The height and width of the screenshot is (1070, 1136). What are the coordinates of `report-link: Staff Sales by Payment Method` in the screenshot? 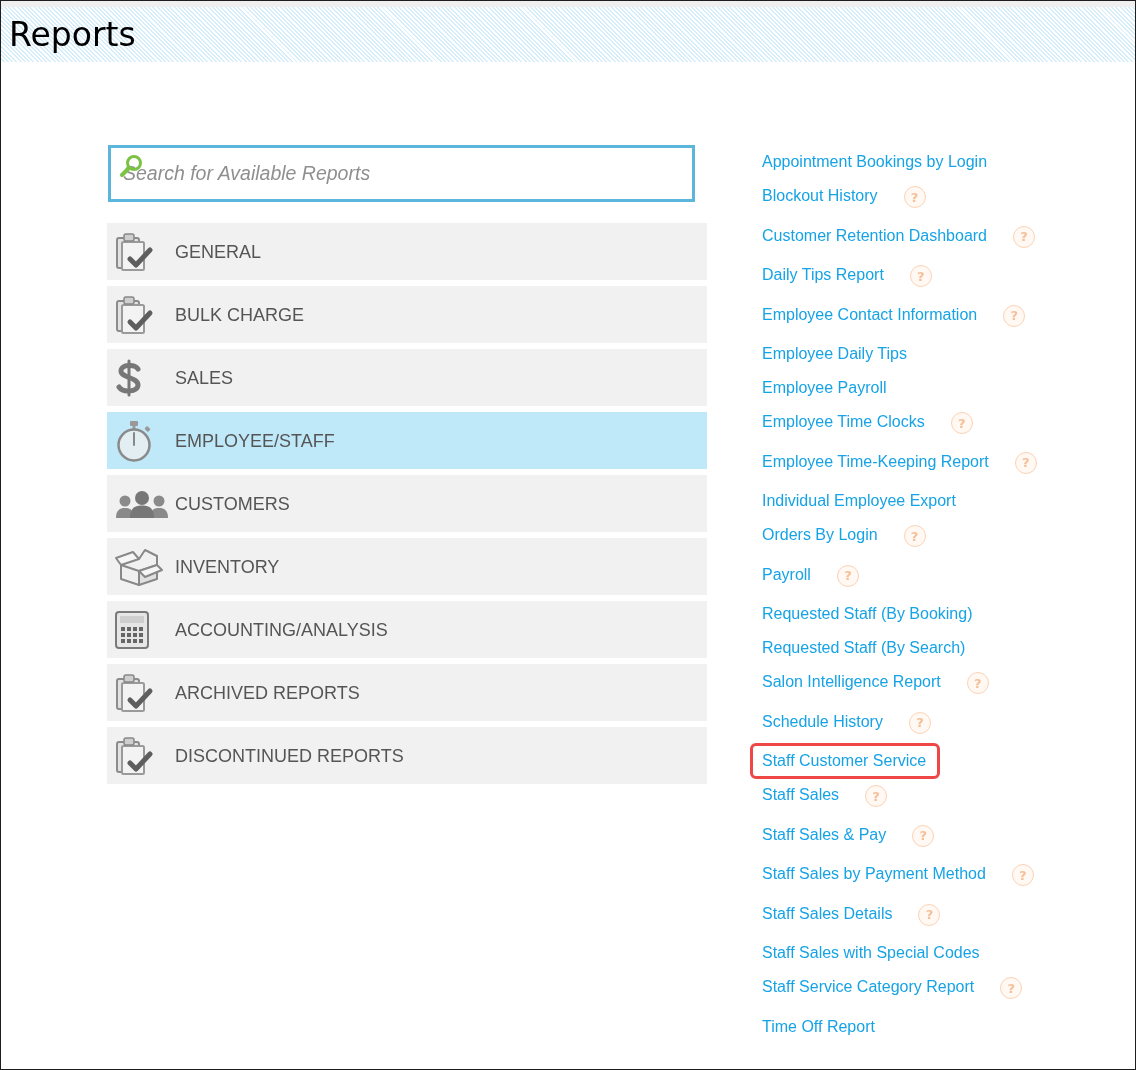 It's located at (874, 874).